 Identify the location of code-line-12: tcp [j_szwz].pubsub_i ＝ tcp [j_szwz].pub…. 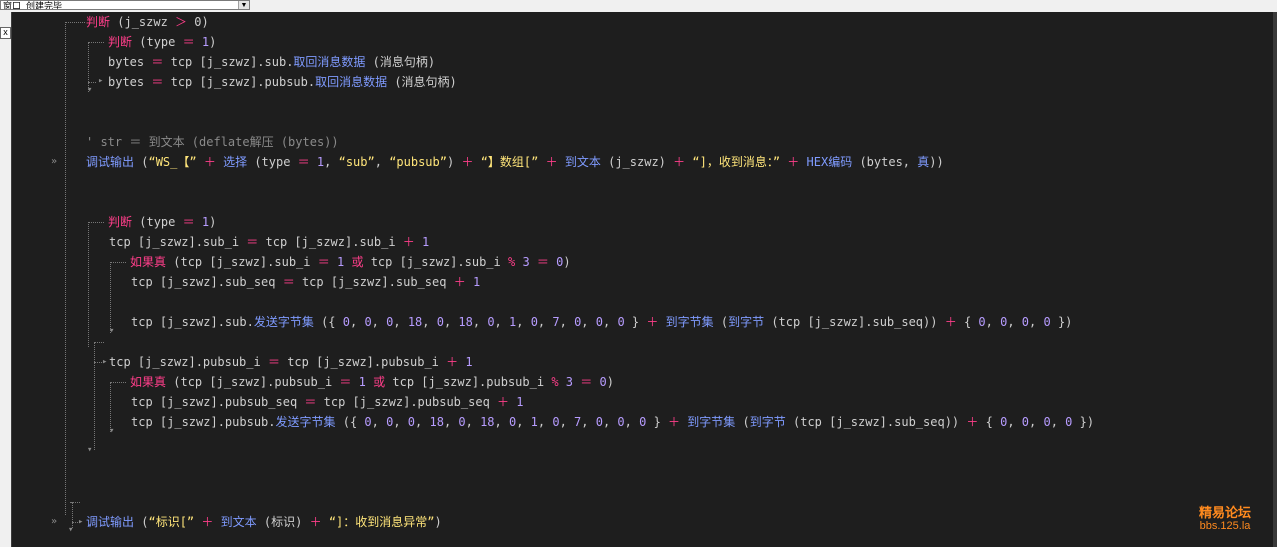
(291, 362).